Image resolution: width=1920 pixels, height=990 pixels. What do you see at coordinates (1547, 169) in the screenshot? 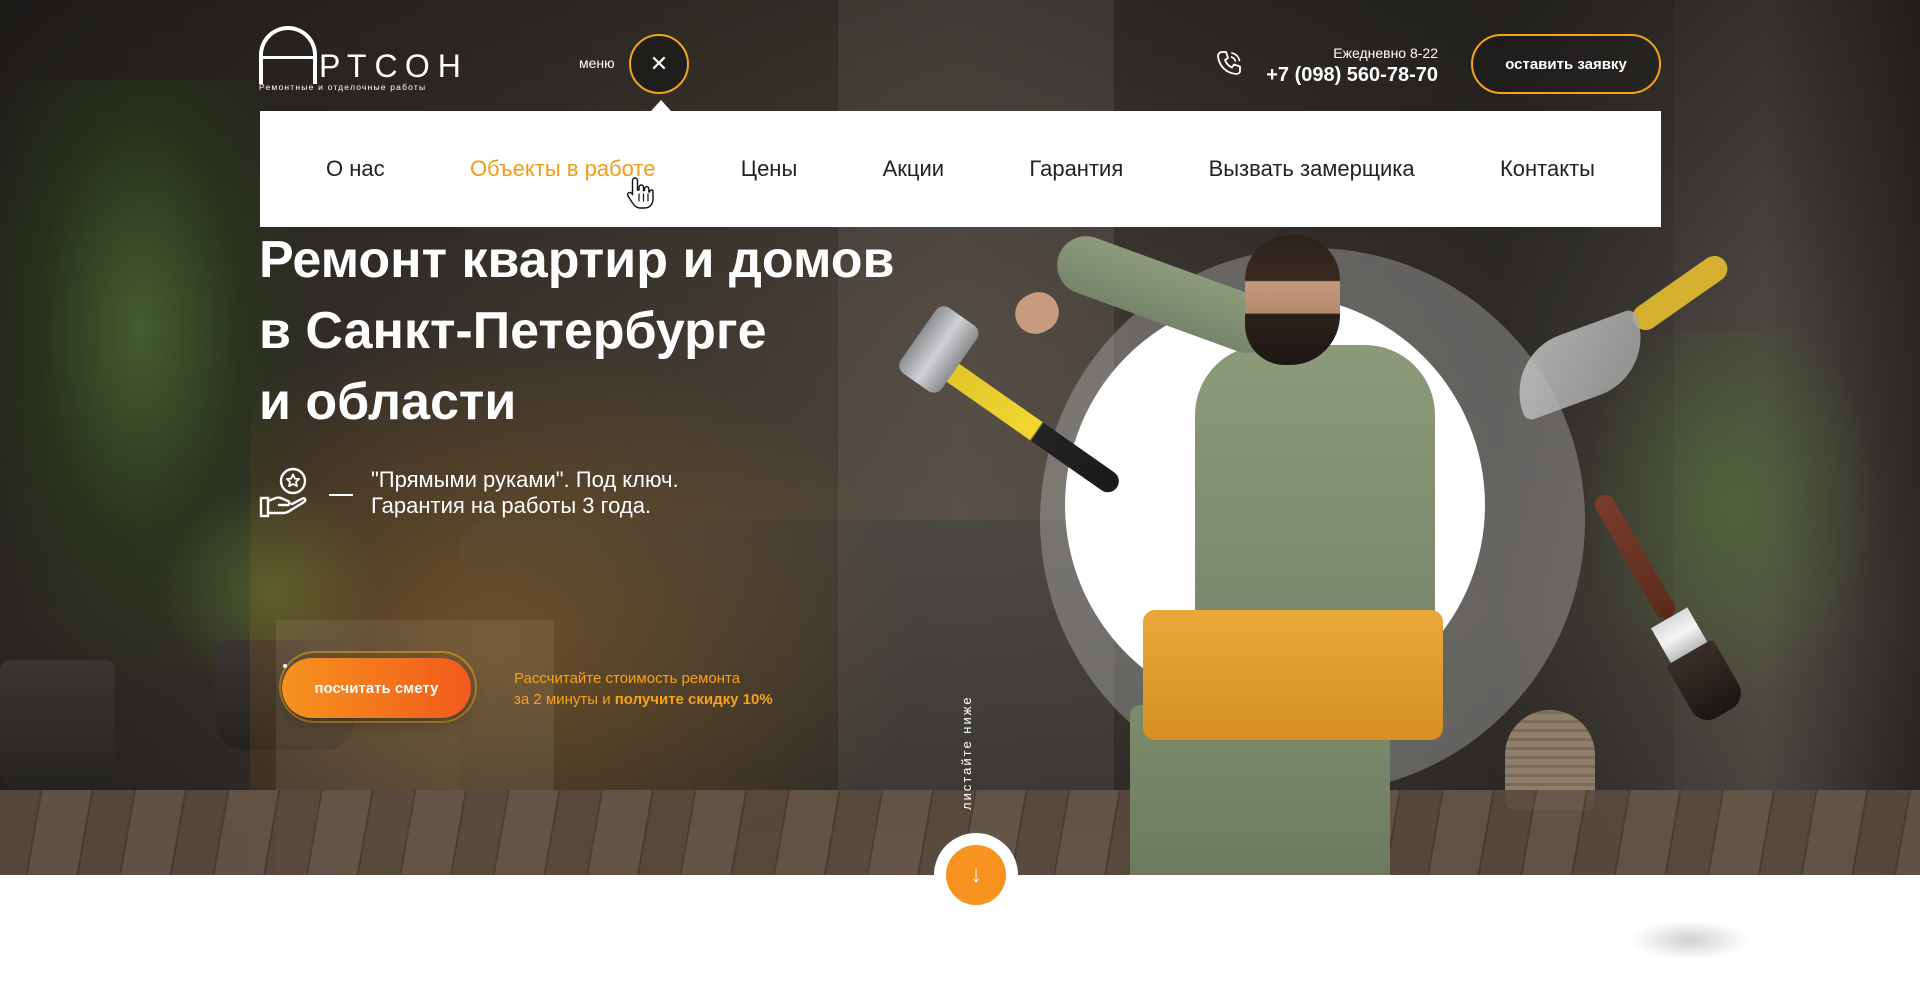
I see `nav-item-contacts: Контакты` at bounding box center [1547, 169].